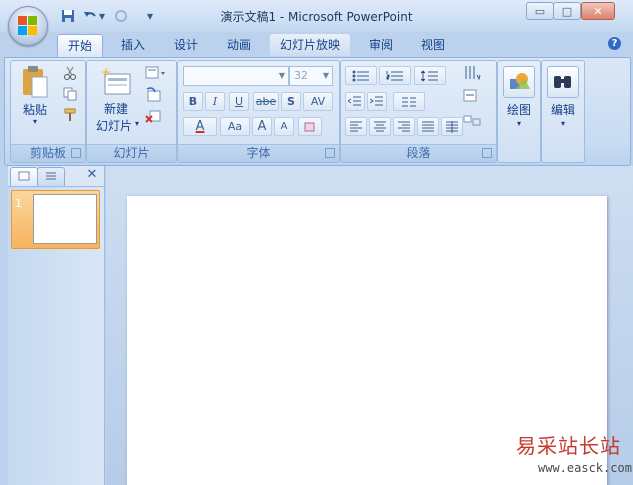  What do you see at coordinates (472, 74) in the screenshot?
I see `text-direction-icon` at bounding box center [472, 74].